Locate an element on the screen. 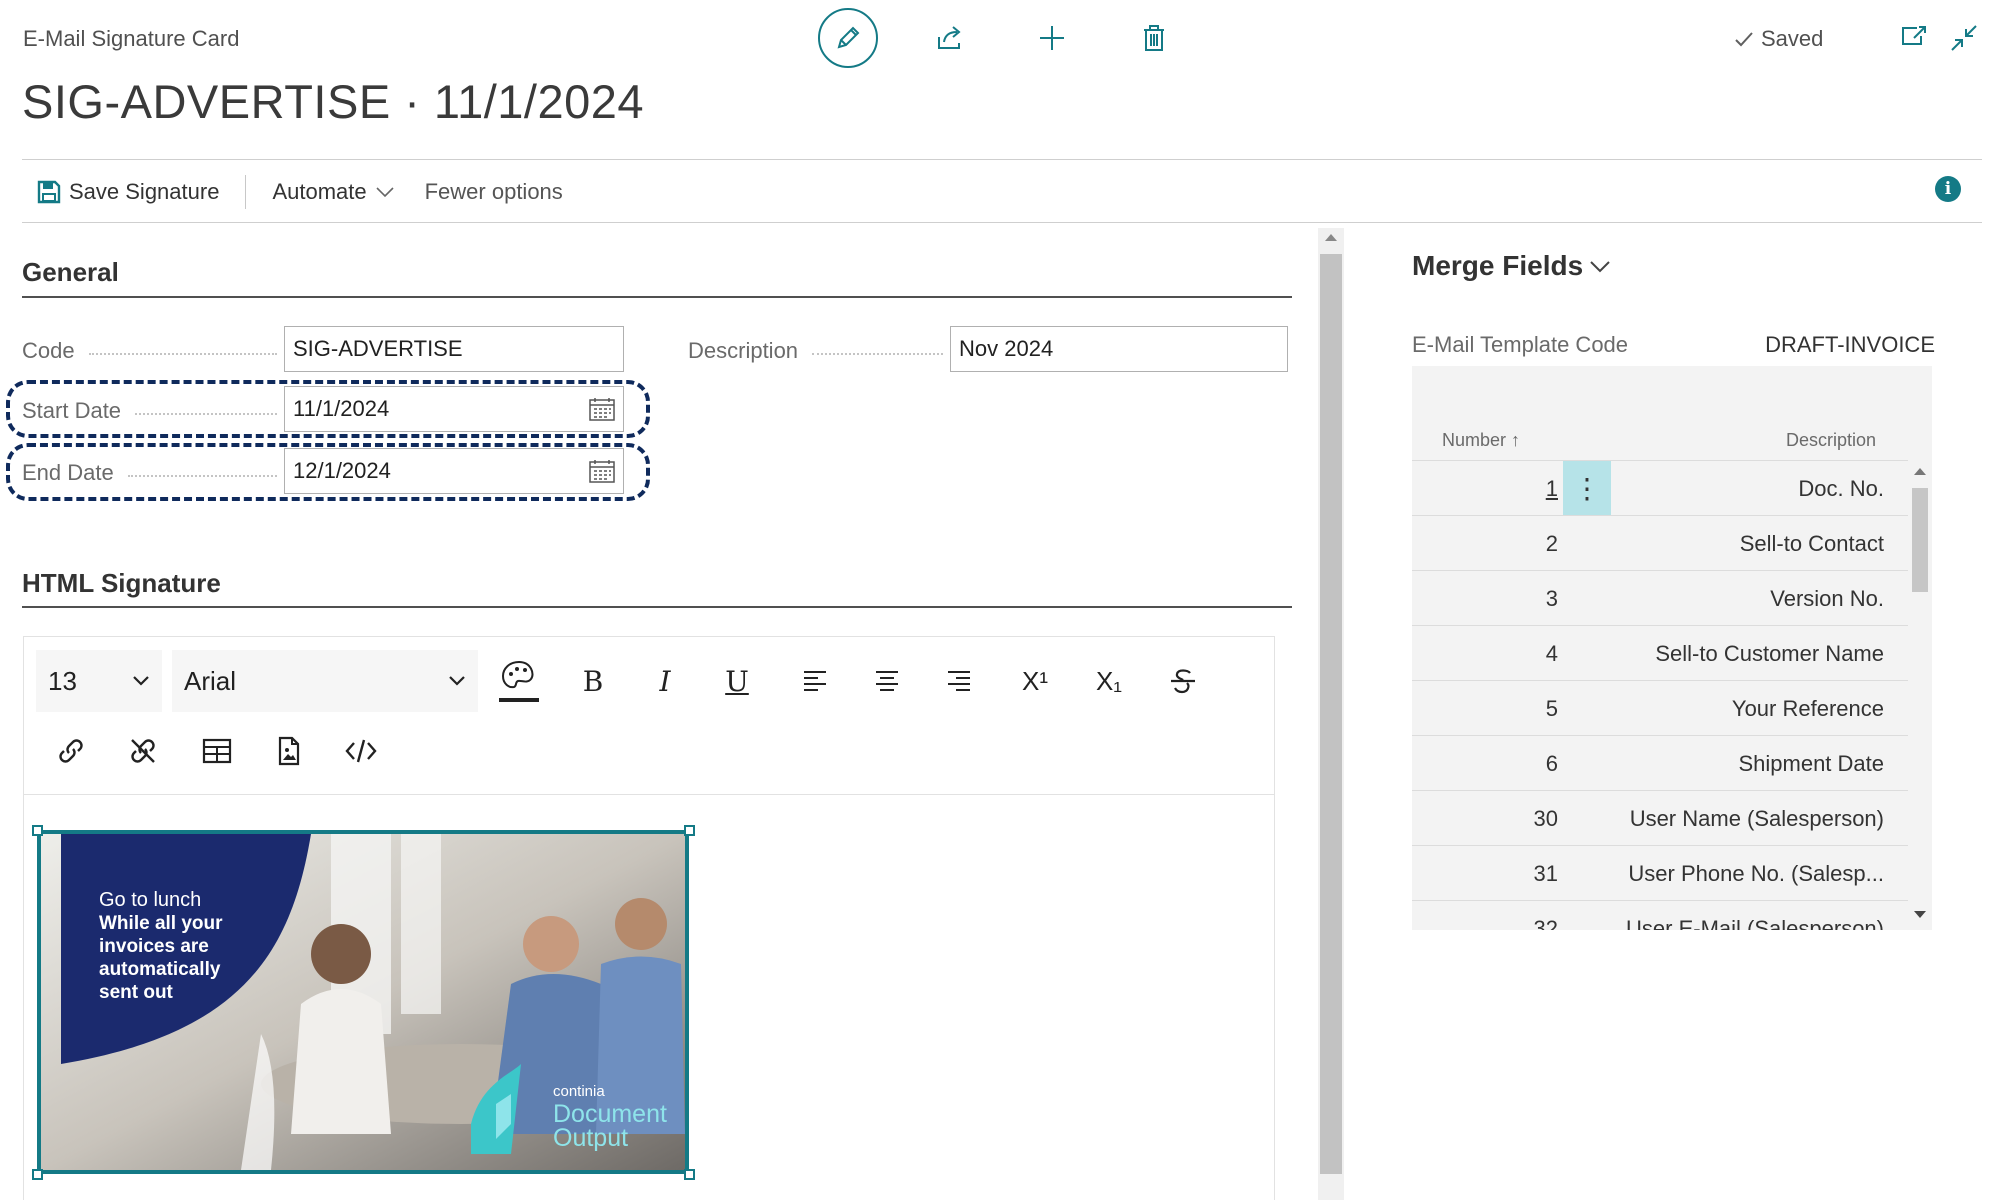  superscript-button: X¹ is located at coordinates (1035, 681).